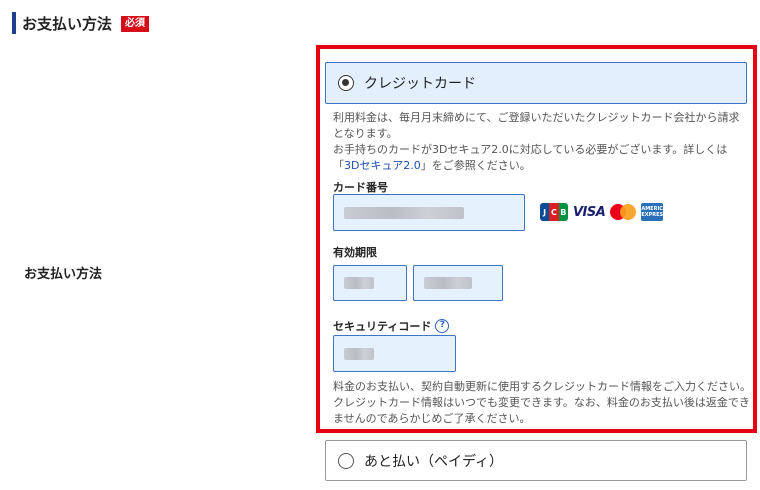 This screenshot has height=490, width=760. I want to click on security-code-label: セキュリティコード ?, so click(391, 326).